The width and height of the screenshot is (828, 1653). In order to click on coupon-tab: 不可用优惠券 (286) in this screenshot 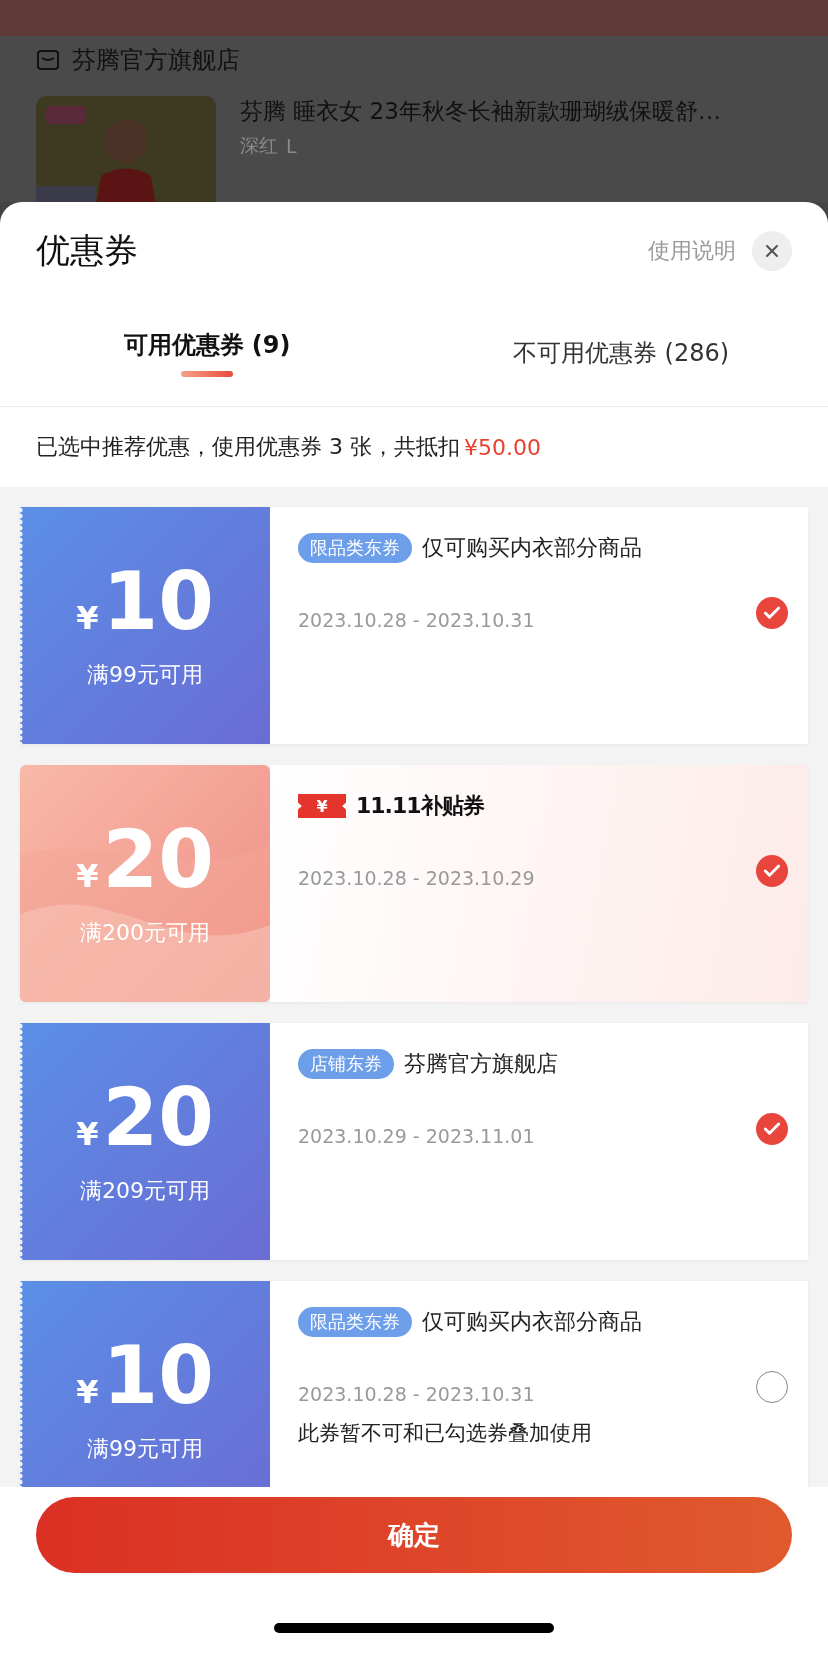, I will do `click(621, 353)`.